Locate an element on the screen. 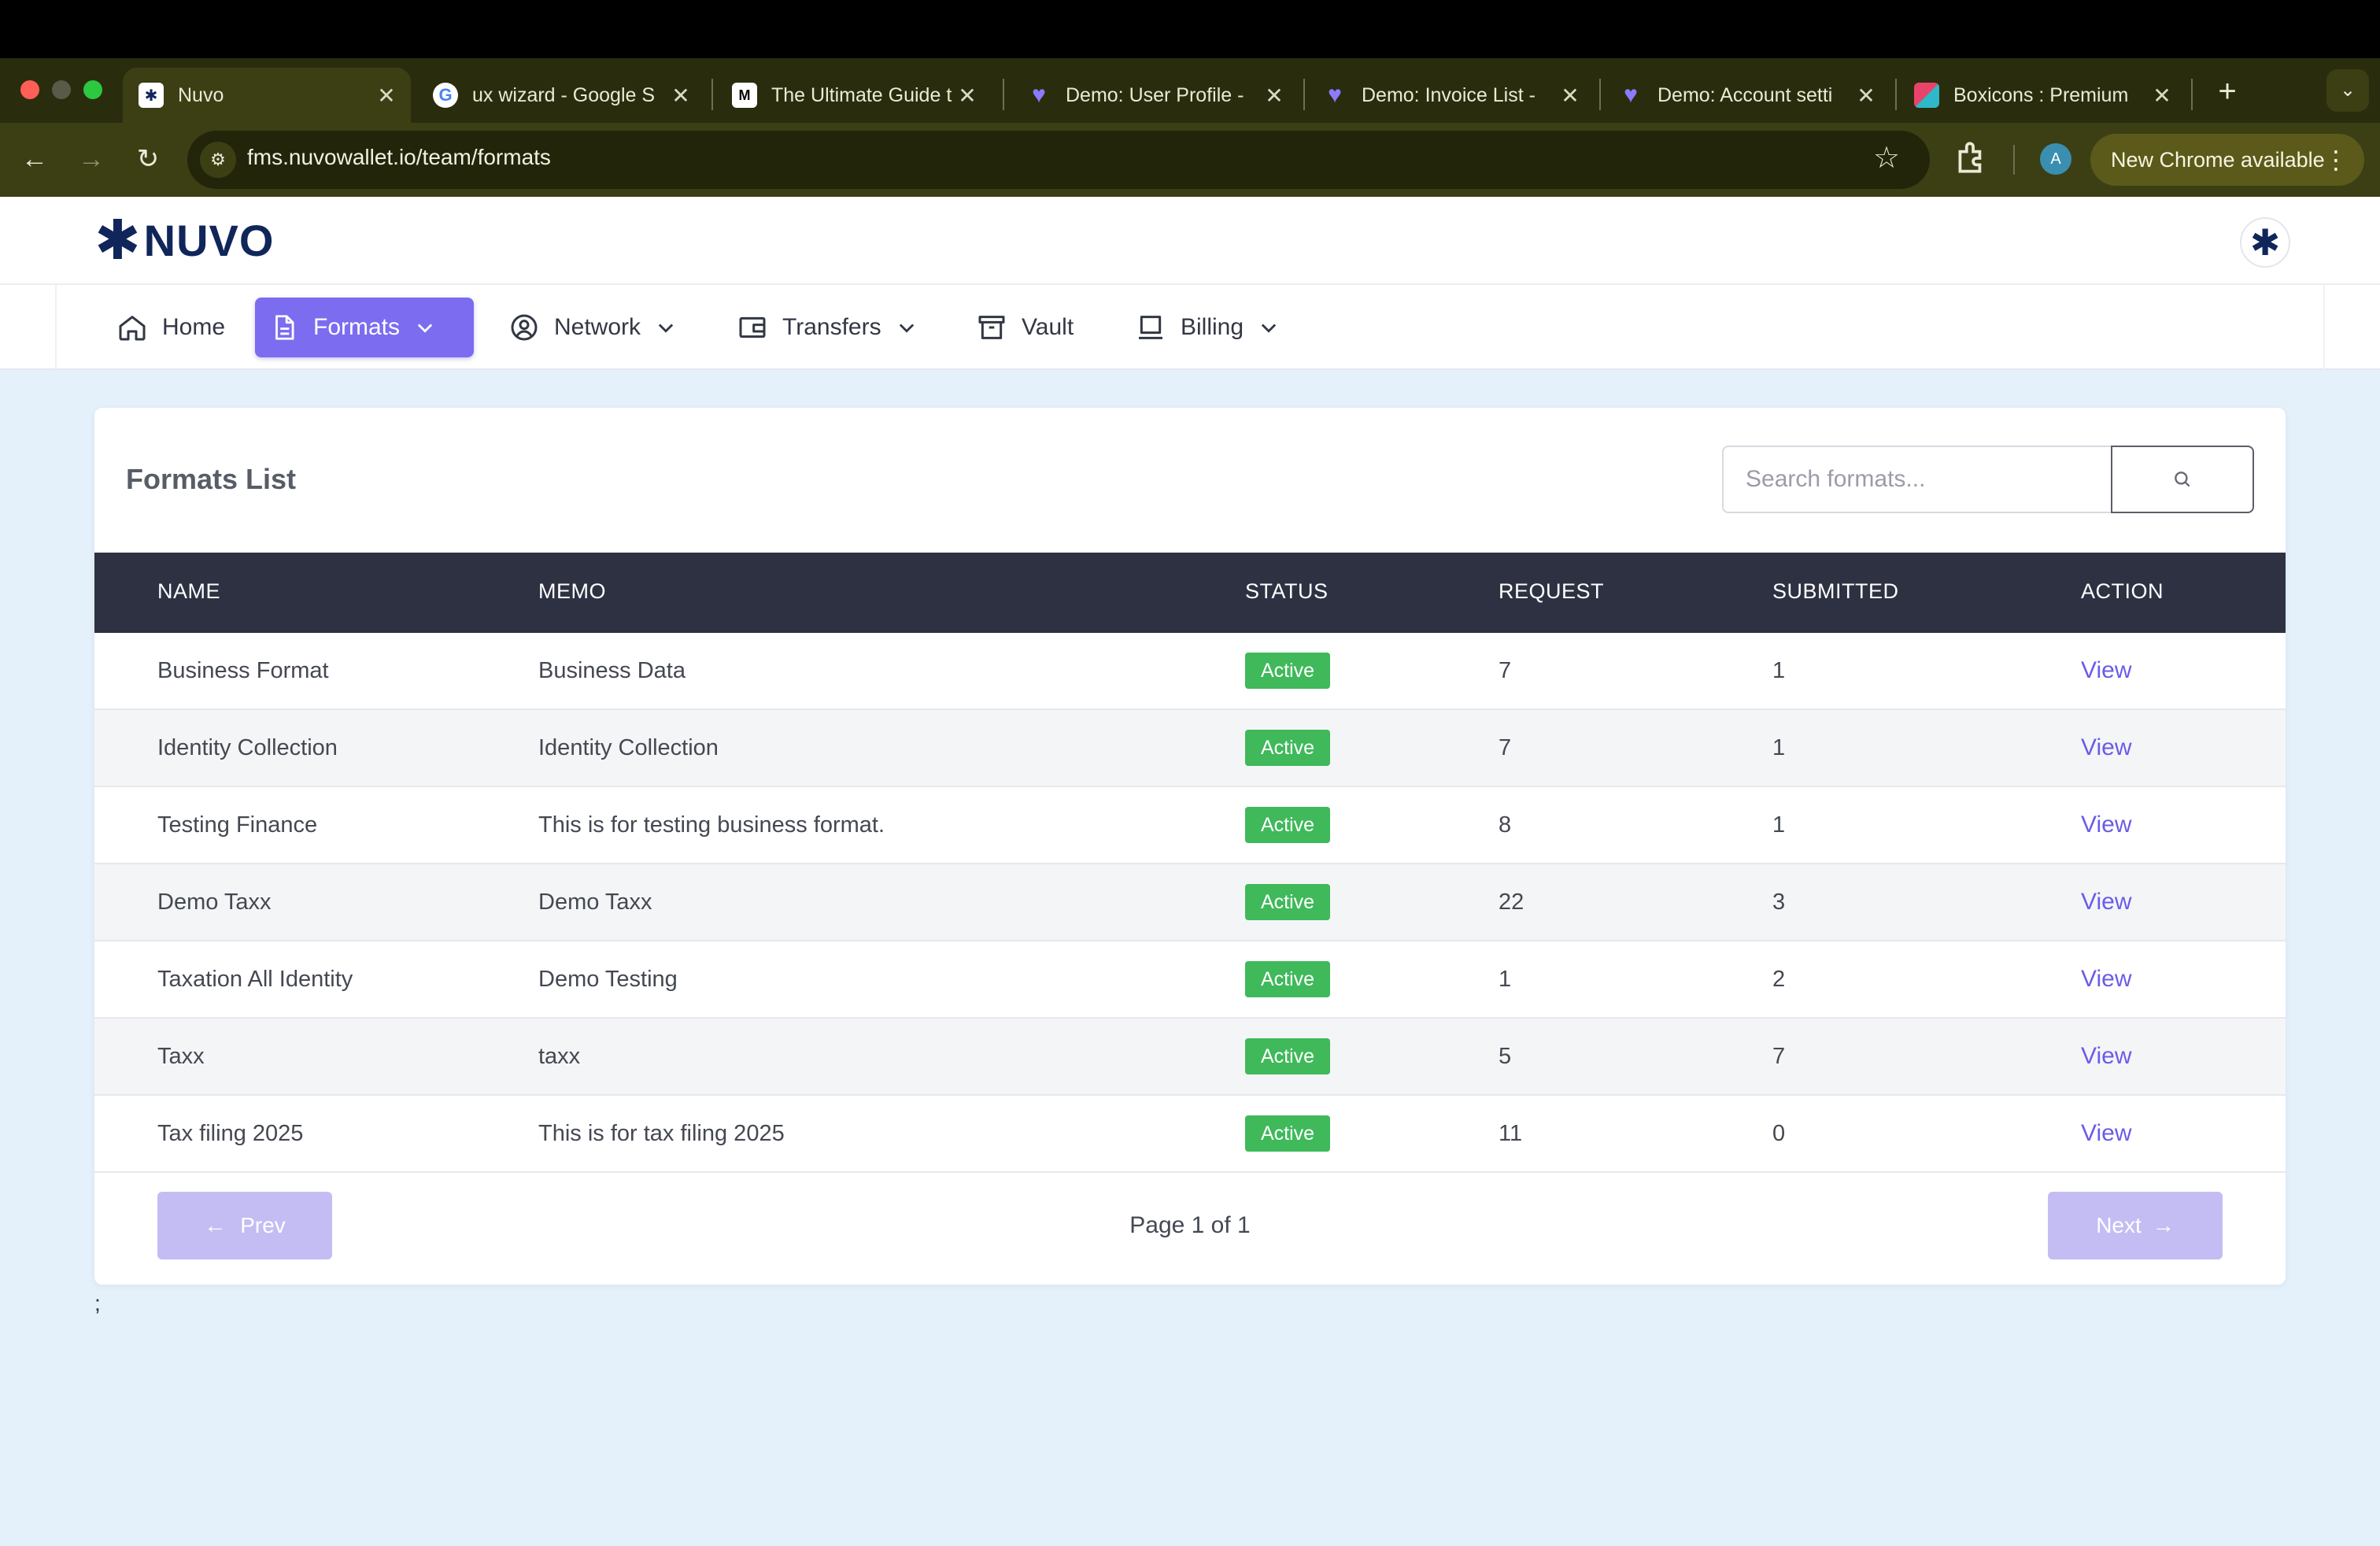 This screenshot has width=2380, height=1546. next-label: Next is located at coordinates (2119, 1225).